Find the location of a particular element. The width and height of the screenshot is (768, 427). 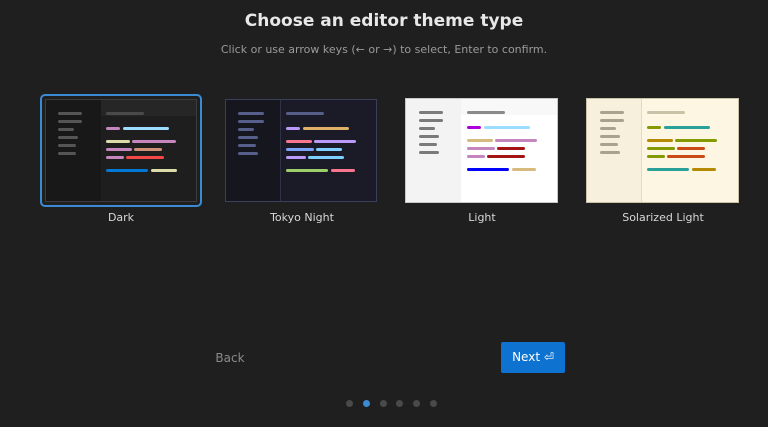

theme-label-dark: Dark is located at coordinates (121, 217).